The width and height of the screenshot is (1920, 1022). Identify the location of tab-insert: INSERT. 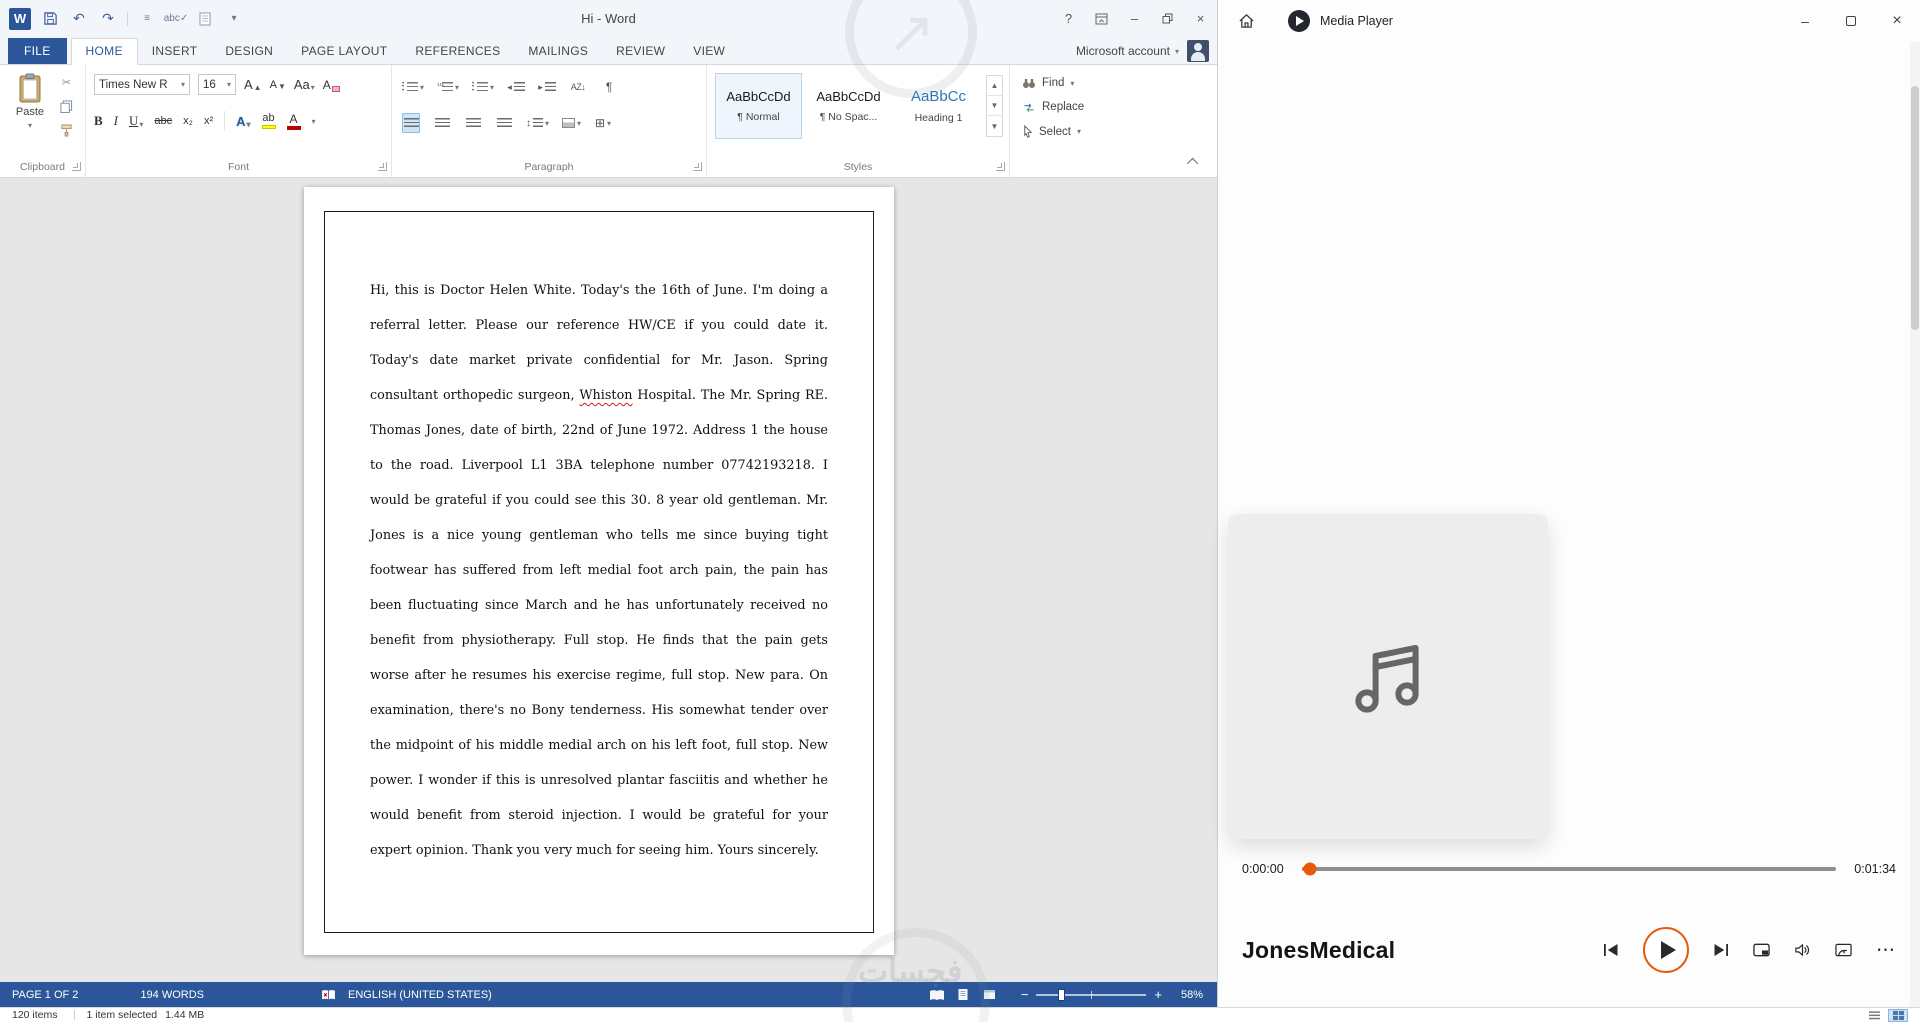
(175, 51).